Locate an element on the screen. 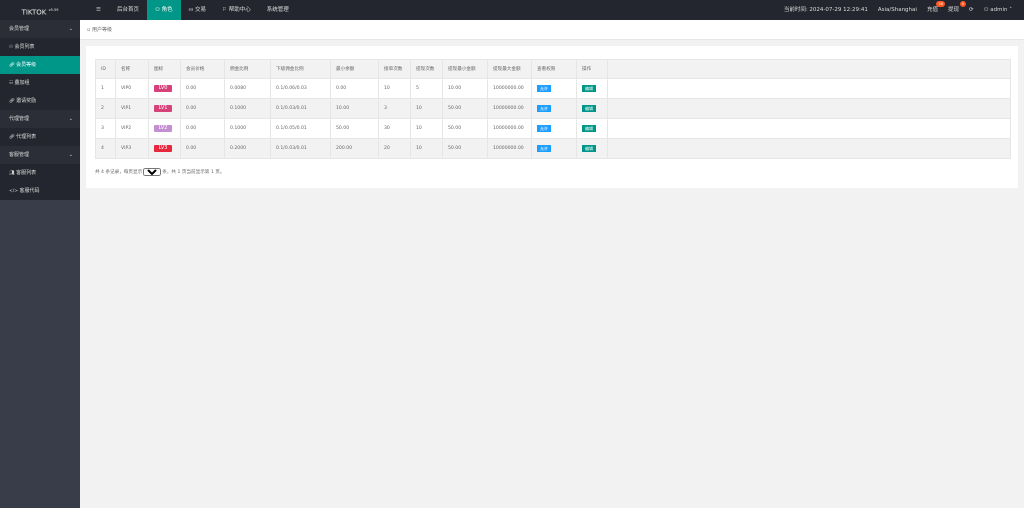 The image size is (1024, 508). nav-item-1: 后台首页 is located at coordinates (128, 10).